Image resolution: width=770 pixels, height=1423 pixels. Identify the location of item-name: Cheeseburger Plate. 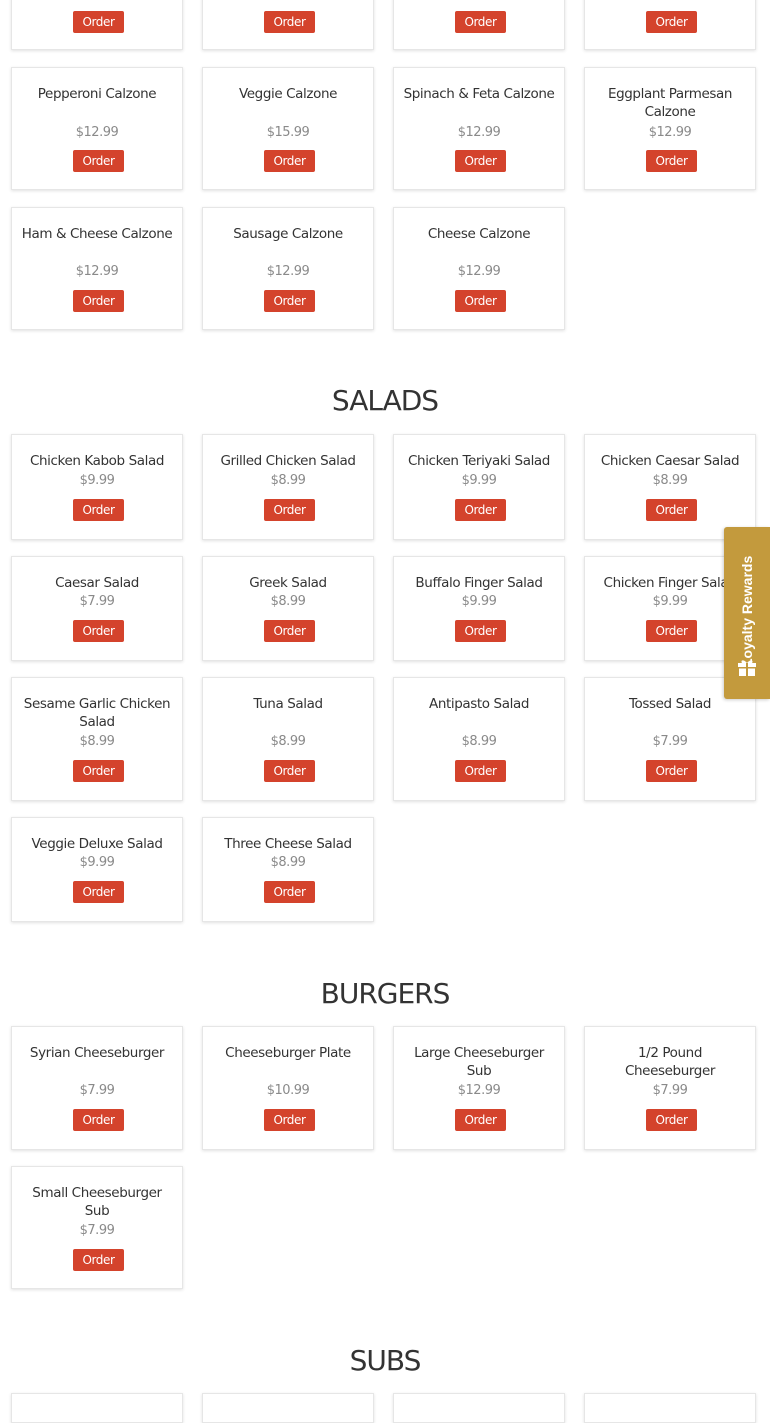
(288, 1053).